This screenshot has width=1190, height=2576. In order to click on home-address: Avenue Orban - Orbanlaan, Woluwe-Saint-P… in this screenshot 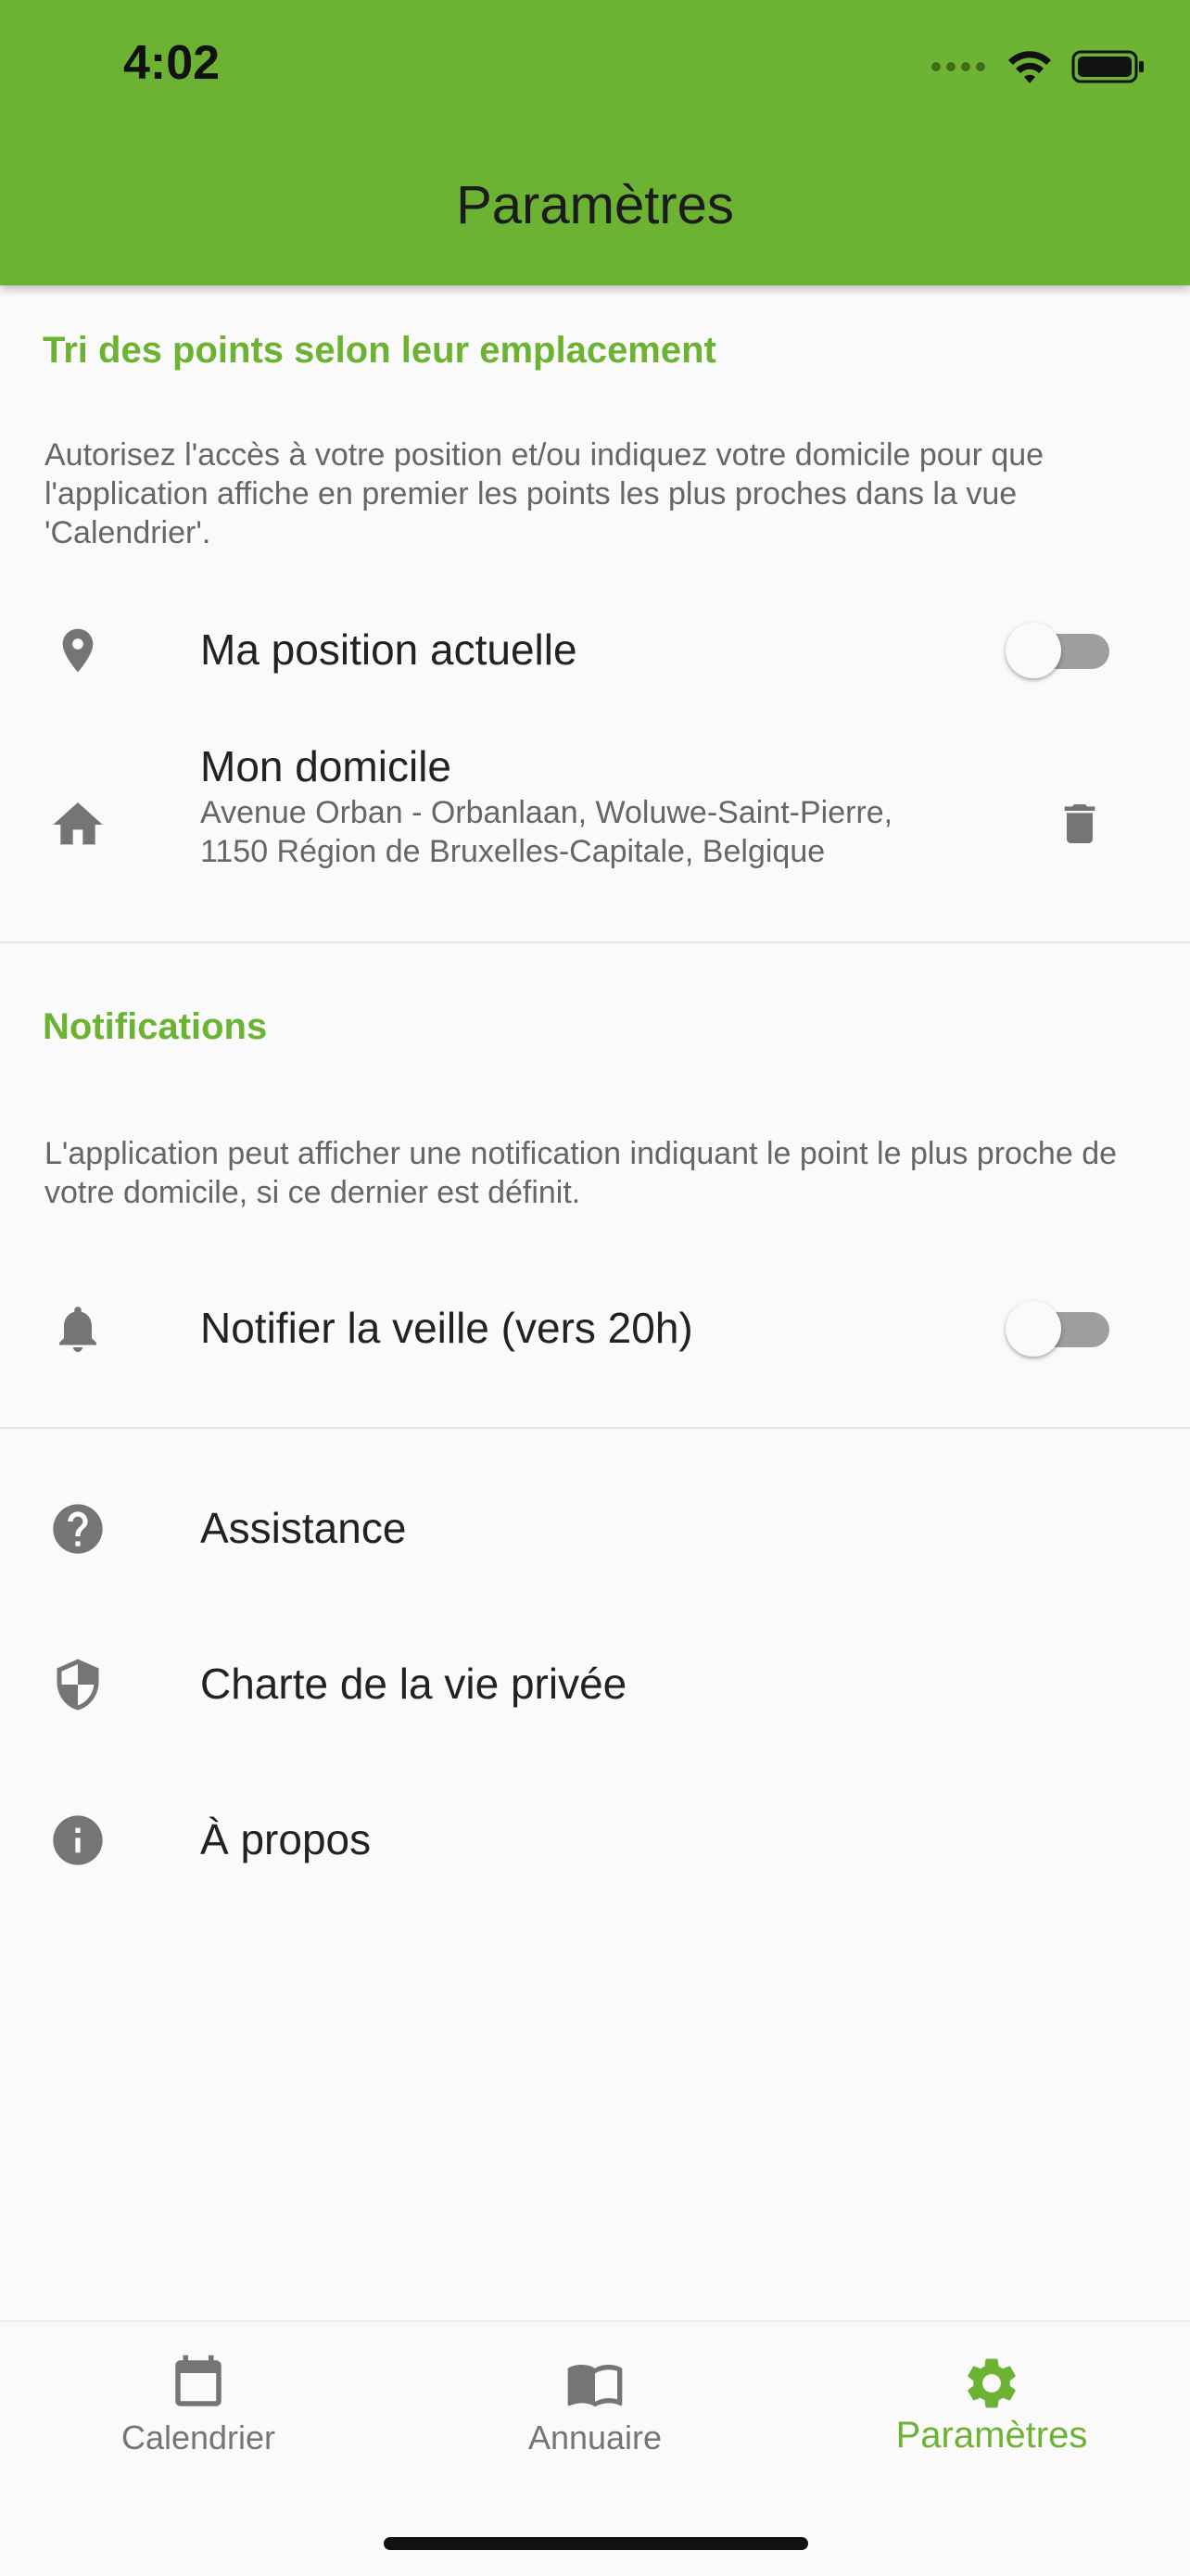, I will do `click(546, 832)`.